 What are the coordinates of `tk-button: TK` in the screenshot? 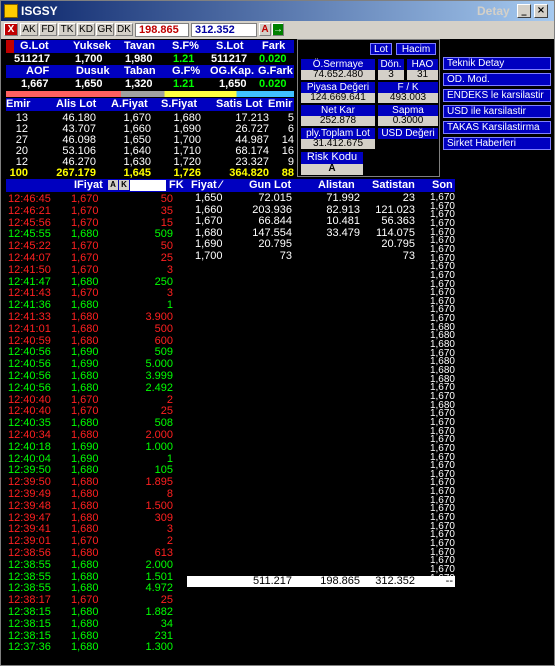 It's located at (67, 29).